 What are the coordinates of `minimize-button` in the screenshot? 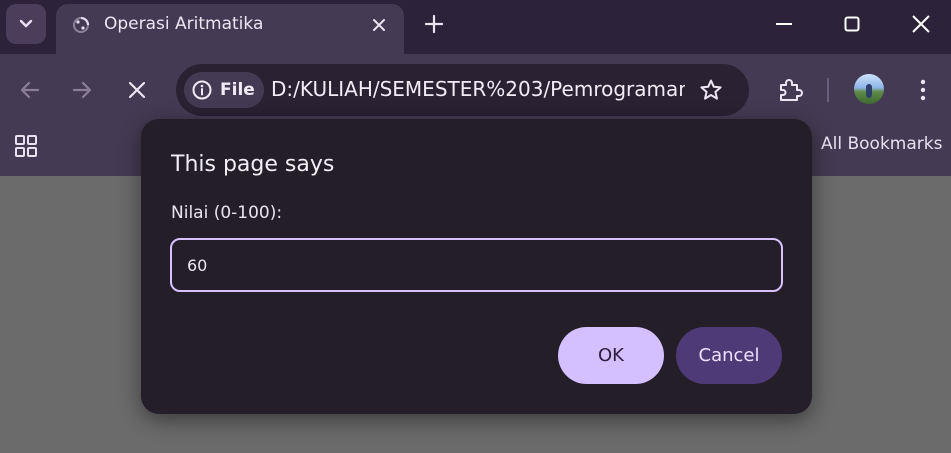 It's located at (784, 24).